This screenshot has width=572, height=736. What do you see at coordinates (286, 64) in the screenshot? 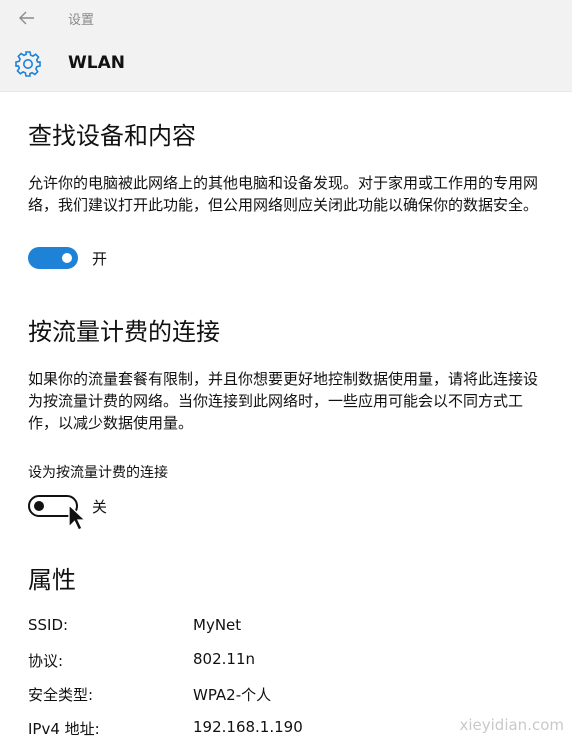
I see `page-header: WLAN` at bounding box center [286, 64].